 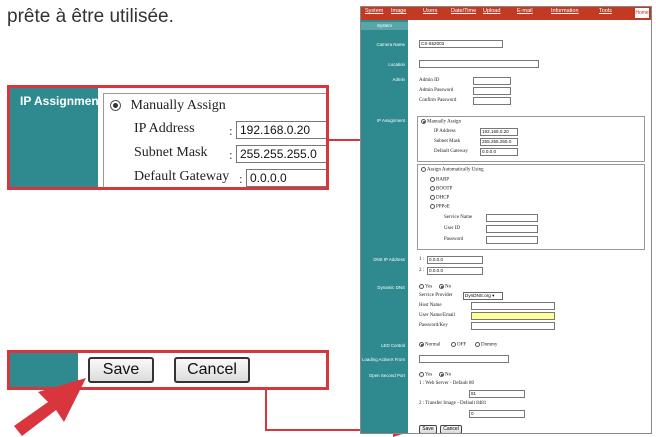 I want to click on host-name-input, so click(x=513, y=306).